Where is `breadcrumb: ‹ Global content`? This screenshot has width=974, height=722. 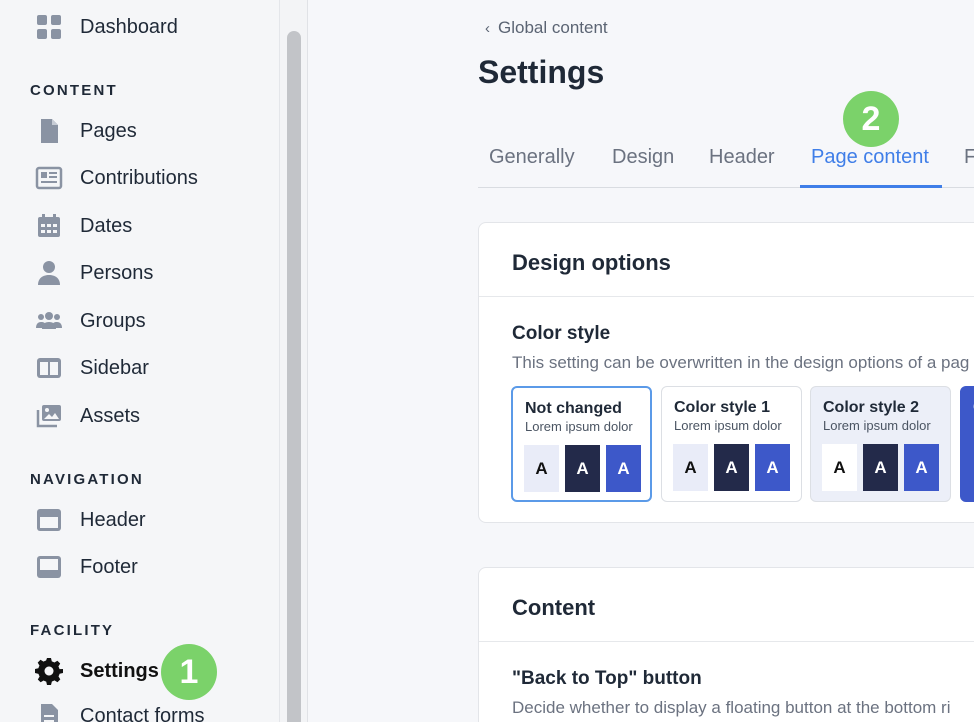 breadcrumb: ‹ Global content is located at coordinates (546, 28).